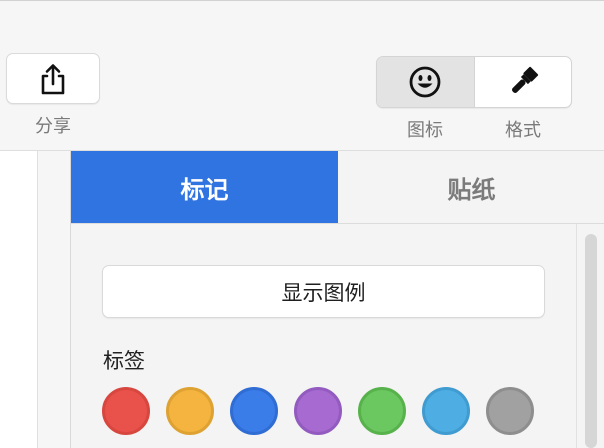  I want to click on icon-view-button, so click(425, 82).